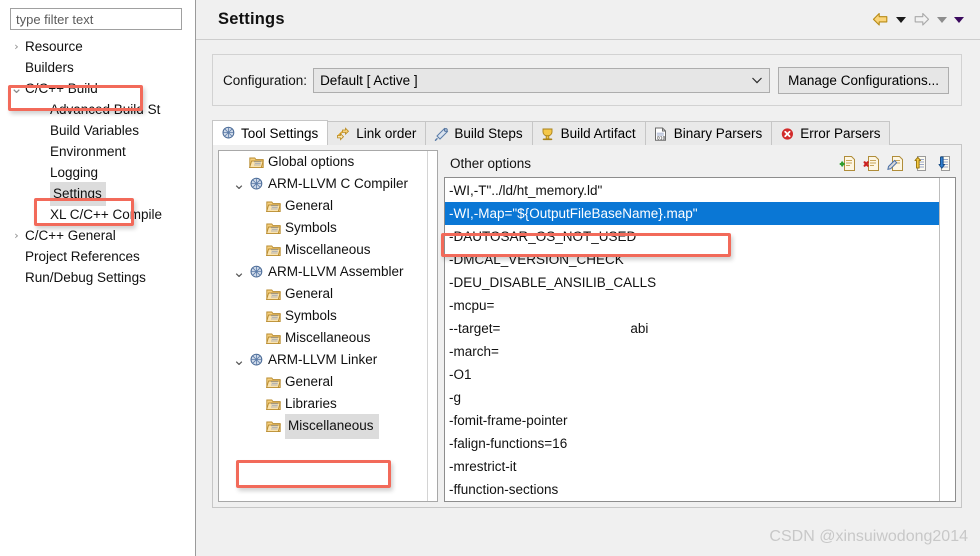  What do you see at coordinates (488, 133) in the screenshot?
I see `tab-label: Build Steps` at bounding box center [488, 133].